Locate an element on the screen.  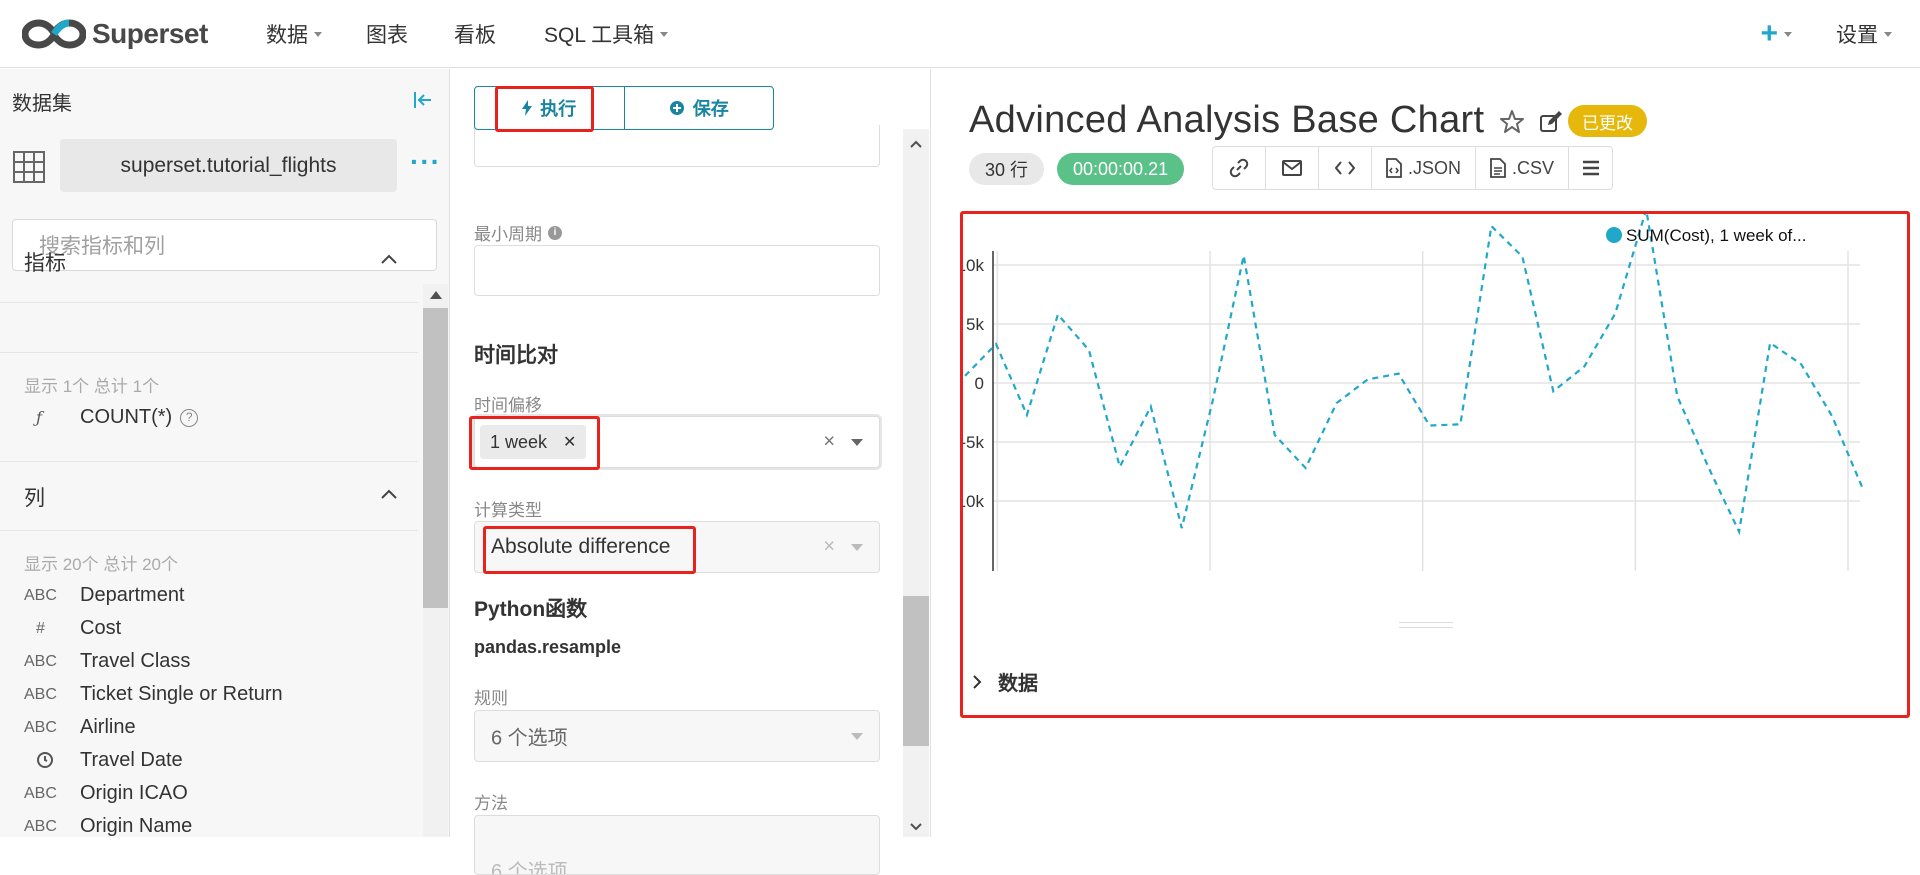
copy-link-button is located at coordinates (1239, 168).